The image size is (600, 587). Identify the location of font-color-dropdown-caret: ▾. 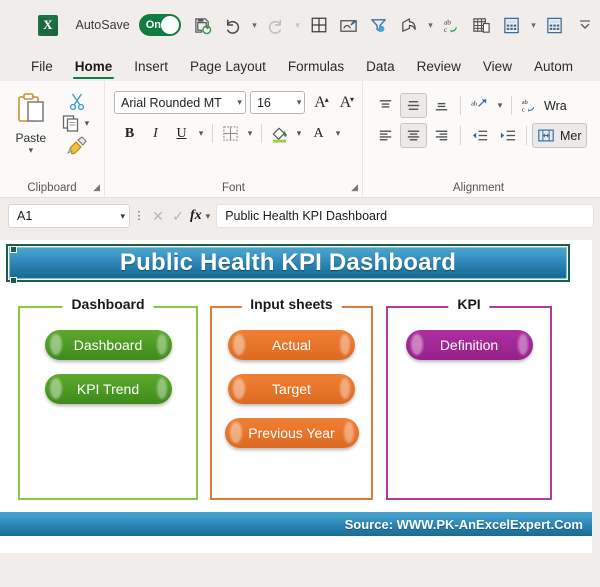
(338, 133).